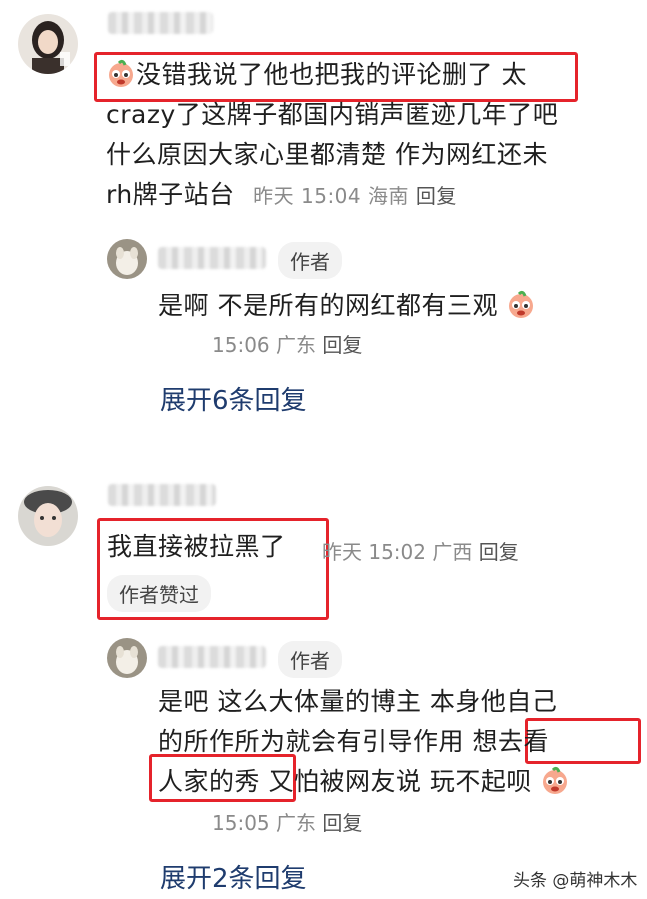 The height and width of the screenshot is (899, 647). I want to click on girl-hat-avatar-icon, so click(48, 516).